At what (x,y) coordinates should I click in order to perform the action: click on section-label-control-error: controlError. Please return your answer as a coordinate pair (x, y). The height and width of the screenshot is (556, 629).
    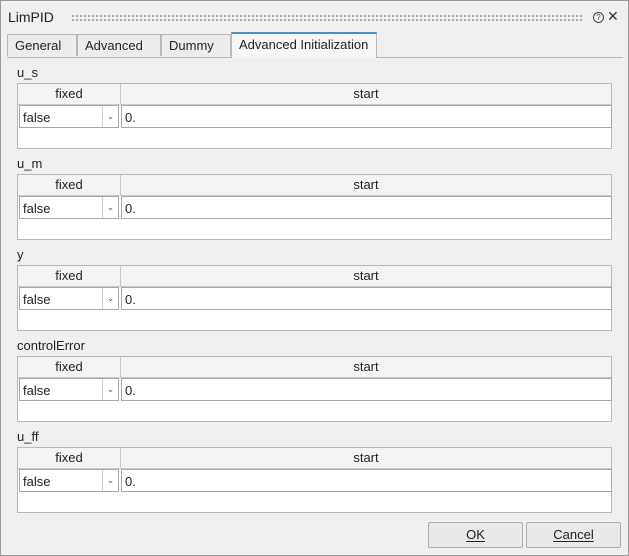
    Looking at the image, I should click on (51, 345).